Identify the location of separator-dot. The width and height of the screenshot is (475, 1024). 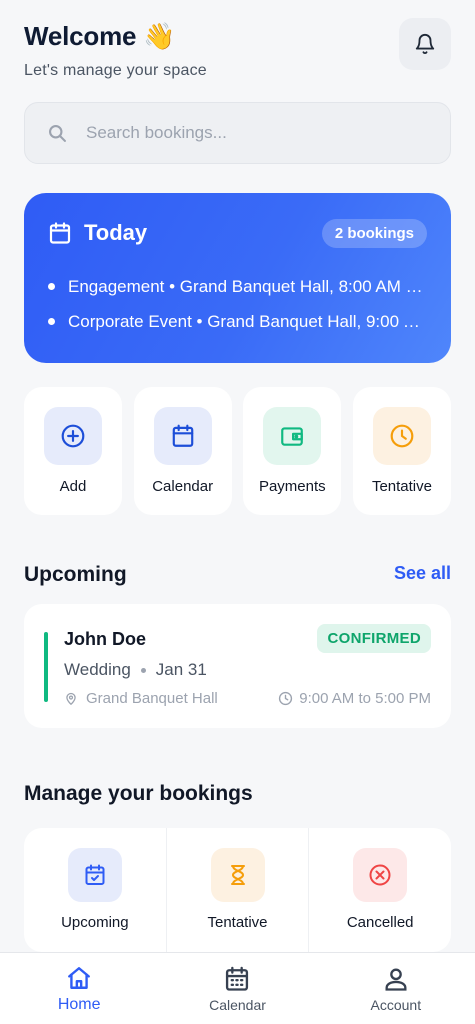
(143, 670).